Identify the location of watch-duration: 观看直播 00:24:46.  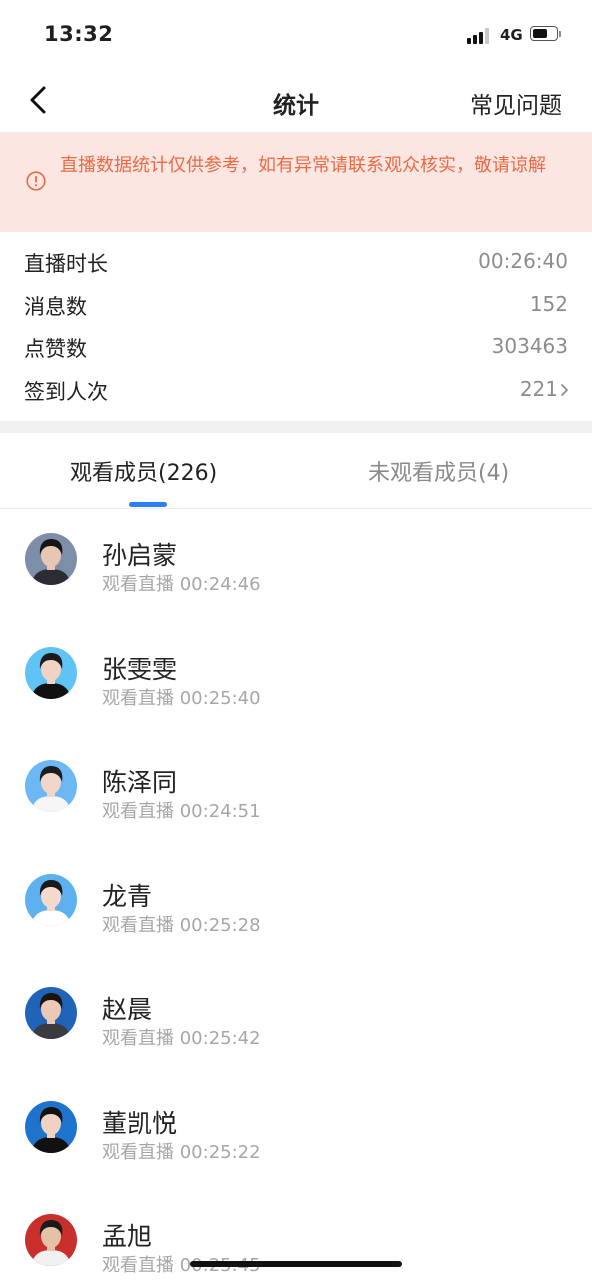
(181, 584).